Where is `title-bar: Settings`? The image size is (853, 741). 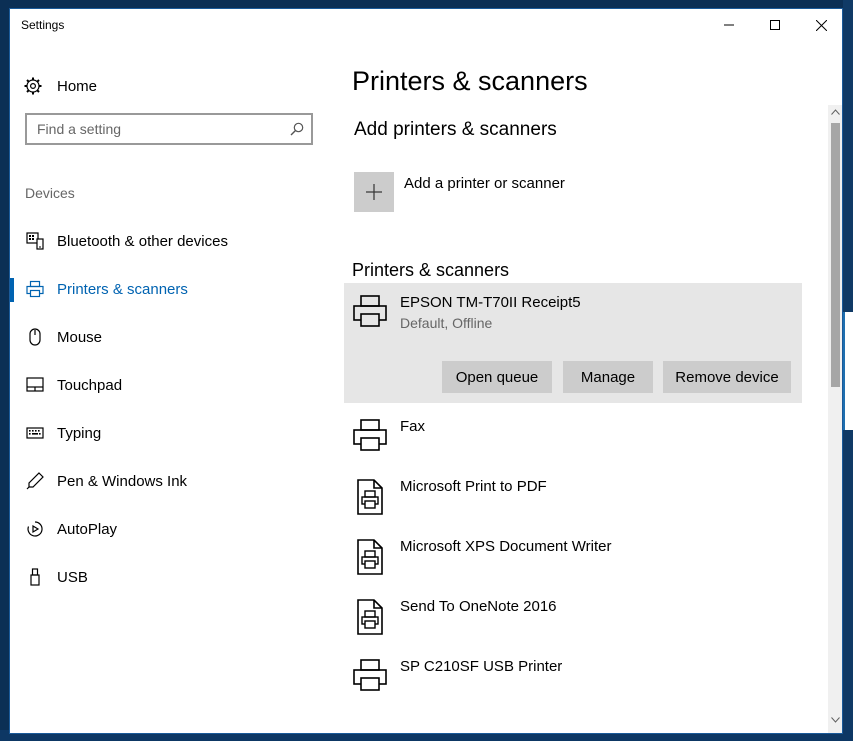 title-bar: Settings is located at coordinates (426, 25).